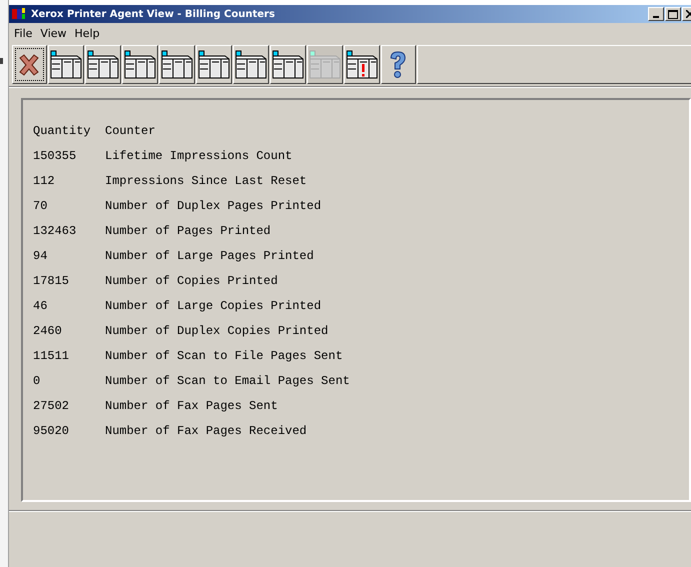 This screenshot has height=567, width=691. What do you see at coordinates (209, 255) in the screenshot?
I see `table-cell: Number of Large Pages Printed` at bounding box center [209, 255].